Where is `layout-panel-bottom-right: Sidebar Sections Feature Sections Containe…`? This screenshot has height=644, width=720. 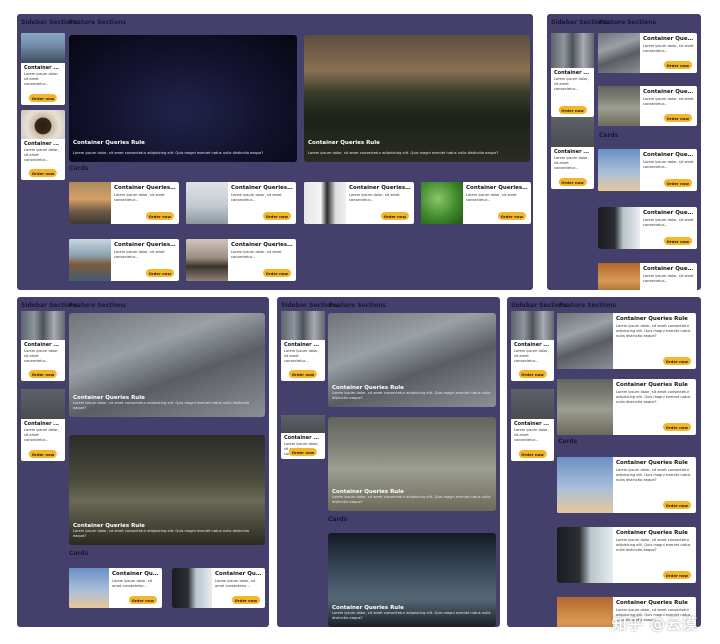 layout-panel-bottom-right: Sidebar Sections Feature Sections Containe… is located at coordinates (604, 462).